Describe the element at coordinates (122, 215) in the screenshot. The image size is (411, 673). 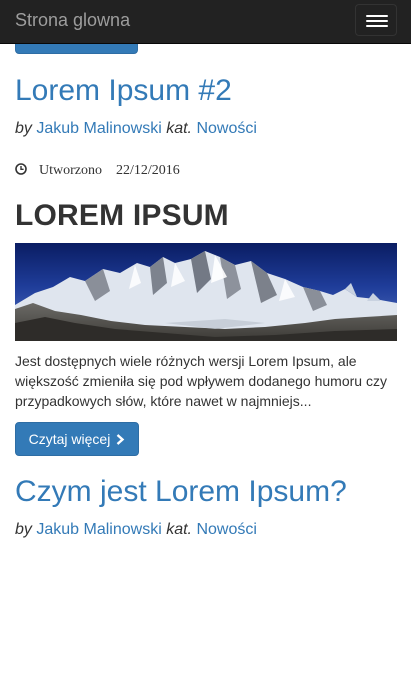
I see `post-heading: LOREM IPSUM` at that location.